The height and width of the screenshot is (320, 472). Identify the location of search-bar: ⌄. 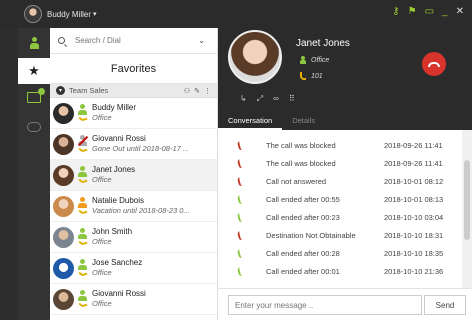
(133, 41).